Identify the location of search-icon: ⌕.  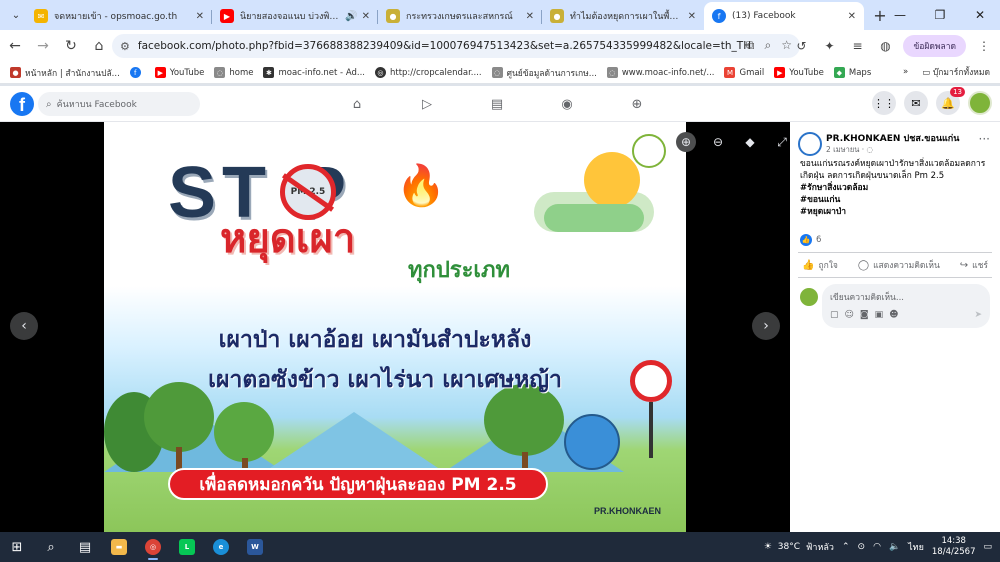
(51, 547).